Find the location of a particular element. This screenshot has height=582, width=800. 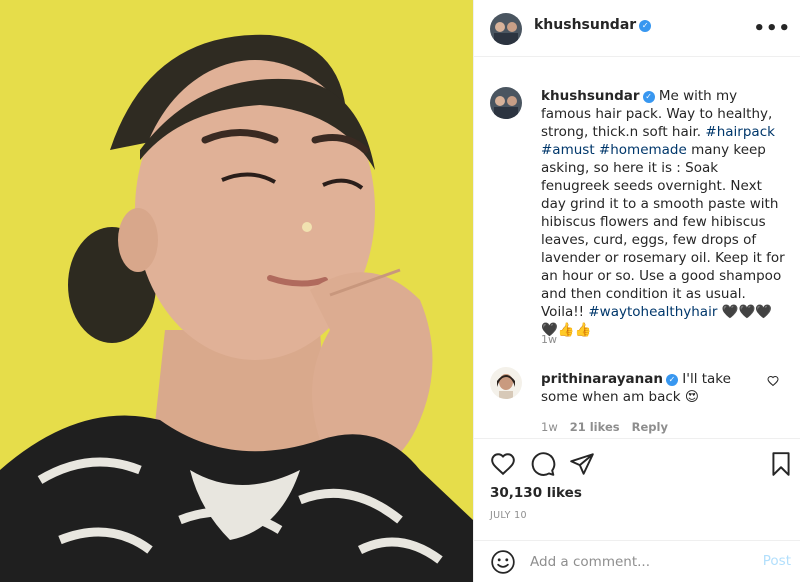

reply-timestamp: 1w is located at coordinates (549, 427).